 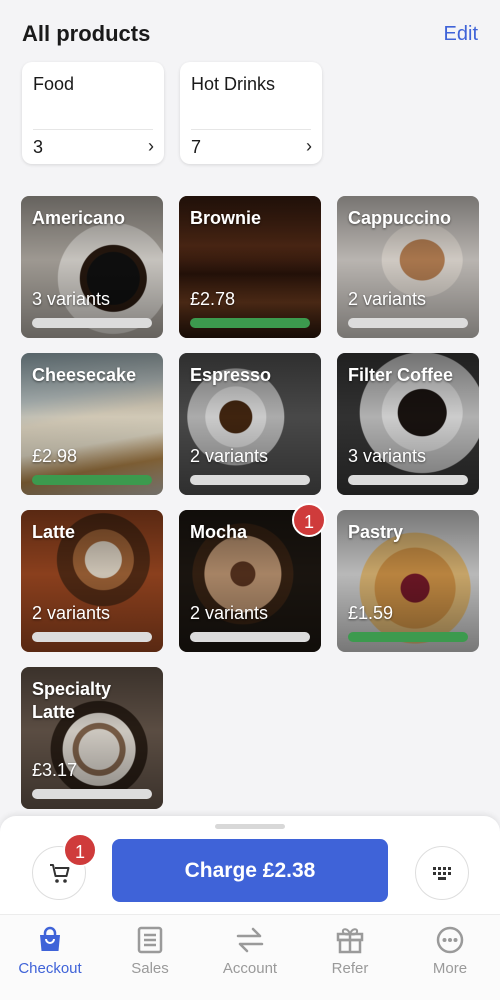 I want to click on tab-label: Account, so click(x=250, y=968).